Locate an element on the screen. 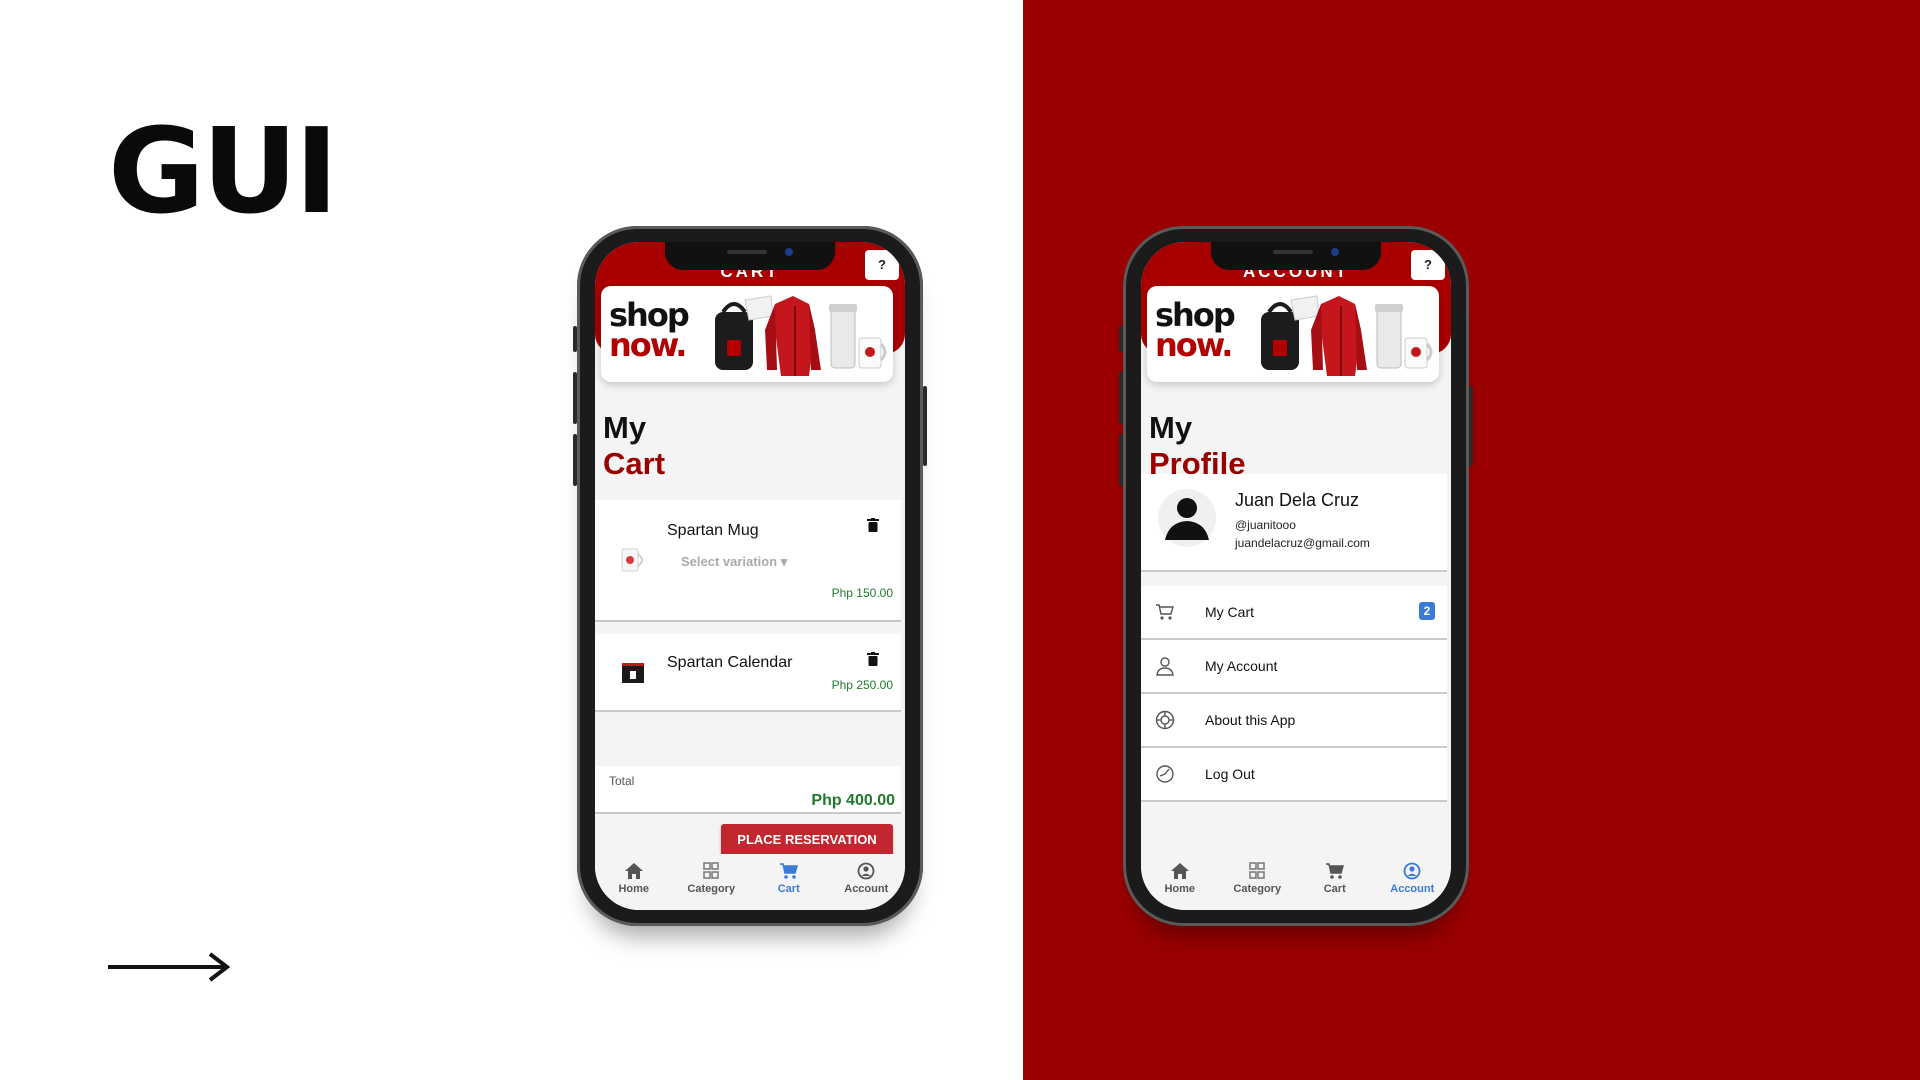  menu-label: Log Out is located at coordinates (1230, 774).